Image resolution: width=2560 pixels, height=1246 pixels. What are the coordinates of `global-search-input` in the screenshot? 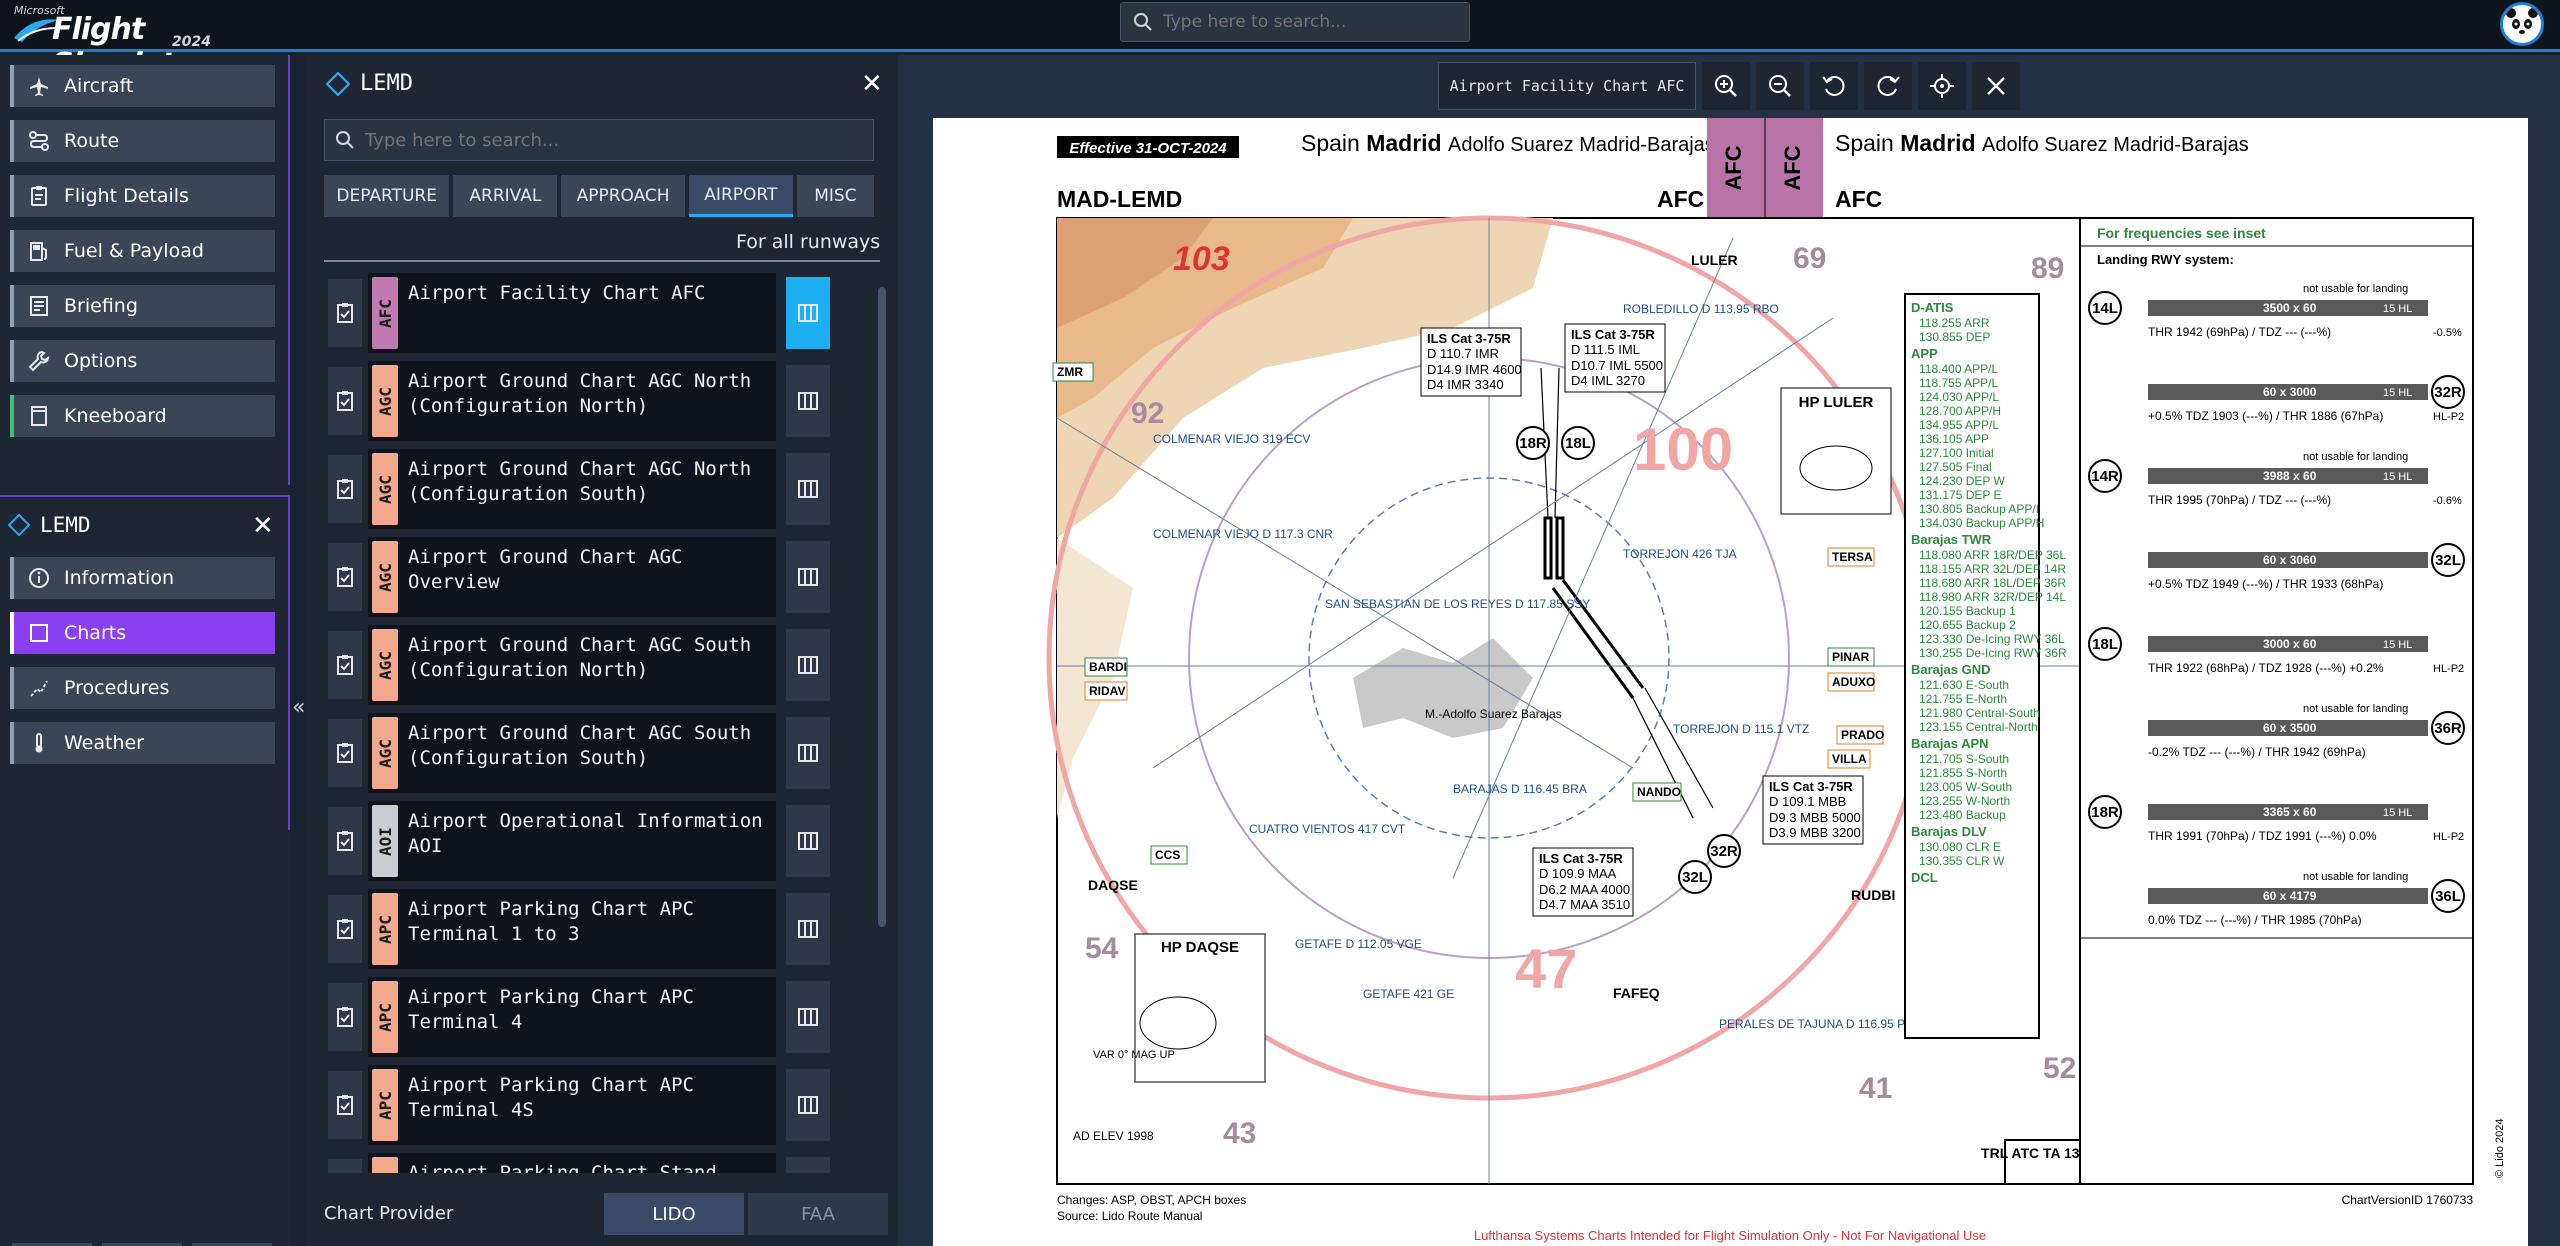 It's located at (1308, 22).